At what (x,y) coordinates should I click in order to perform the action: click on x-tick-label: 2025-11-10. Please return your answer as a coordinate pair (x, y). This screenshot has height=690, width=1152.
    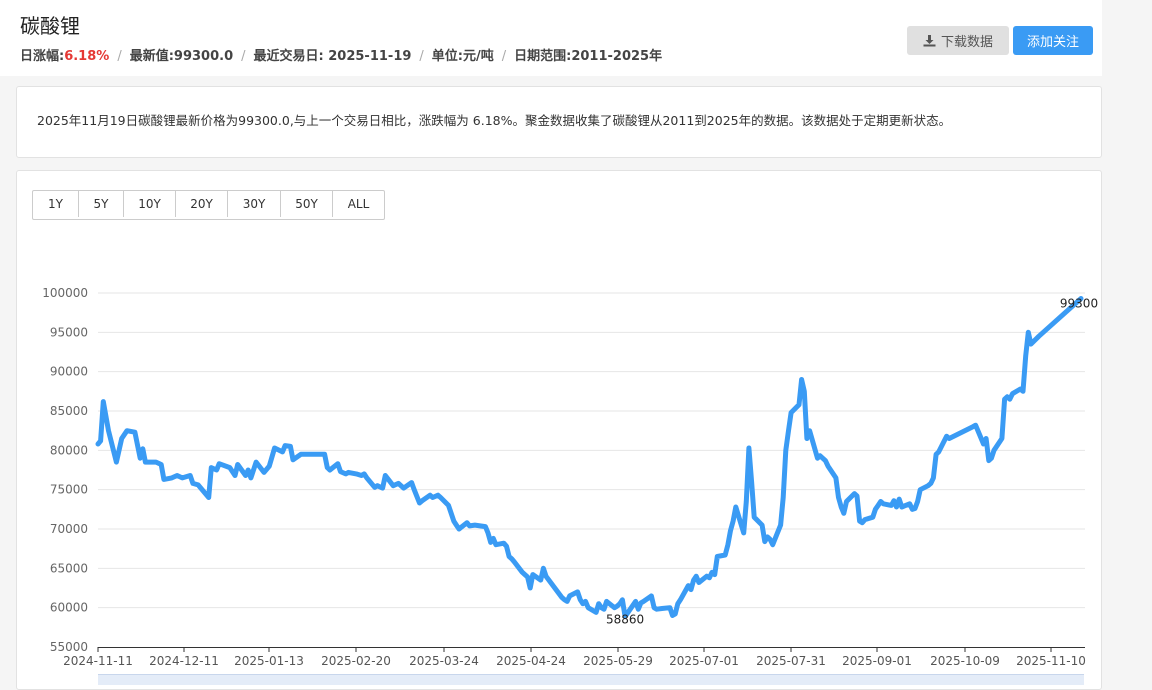
    Looking at the image, I should click on (1051, 661).